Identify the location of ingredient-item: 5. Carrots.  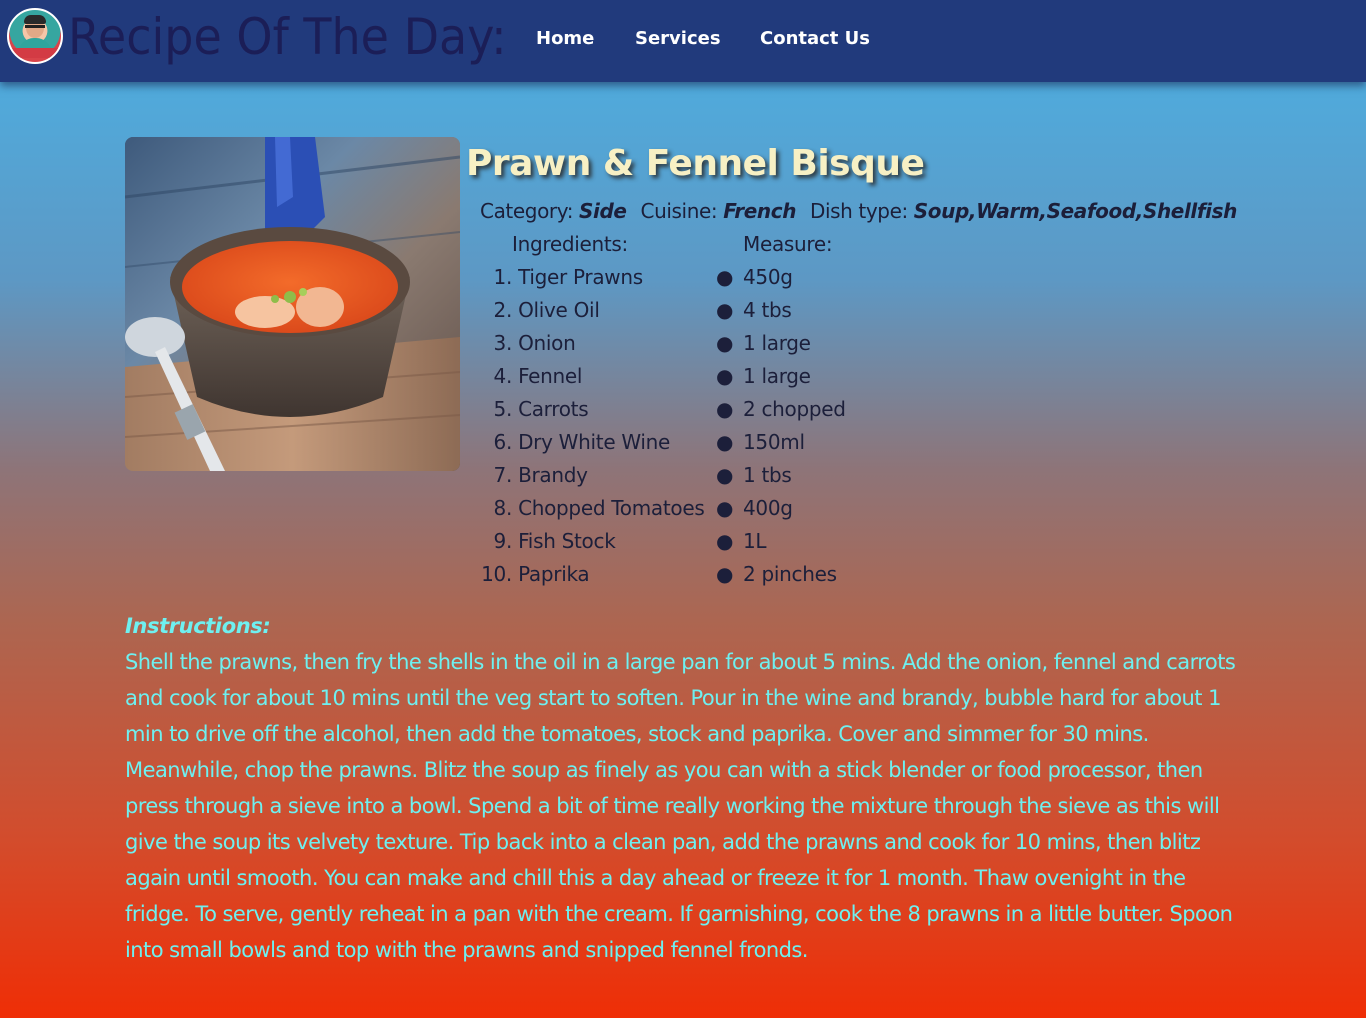
(587, 409).